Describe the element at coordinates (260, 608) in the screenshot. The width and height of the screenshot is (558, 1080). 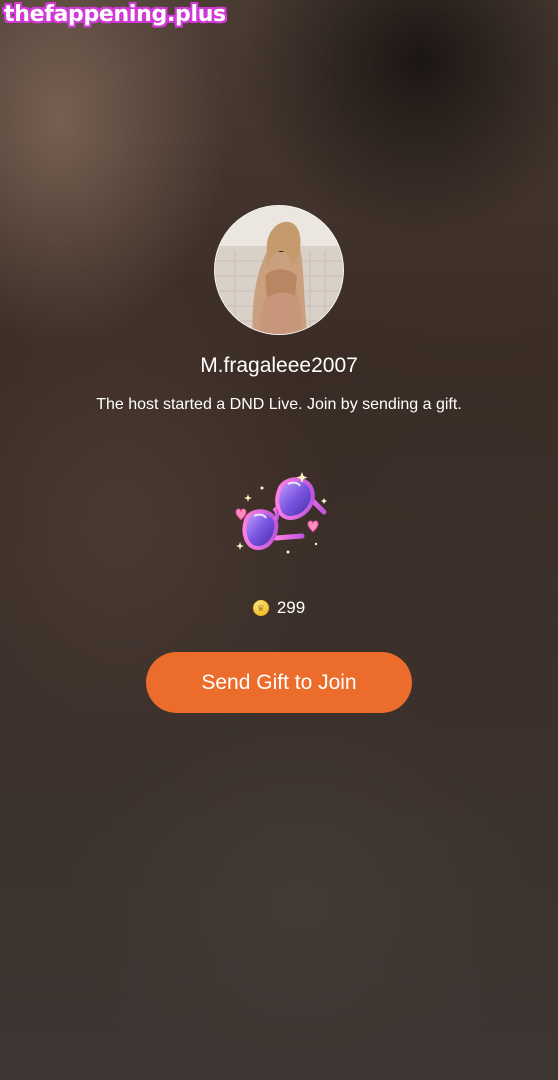
I see `coin-icon: ♛` at that location.